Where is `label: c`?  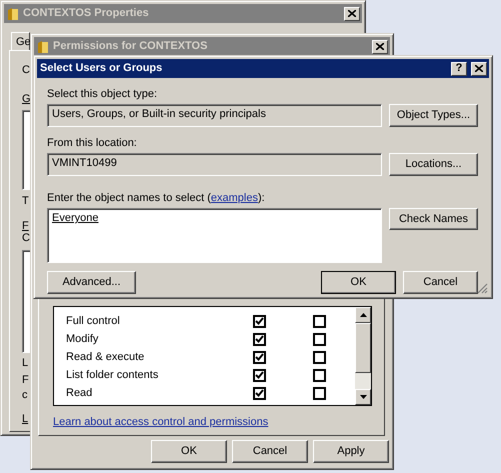 label: c is located at coordinates (25, 395).